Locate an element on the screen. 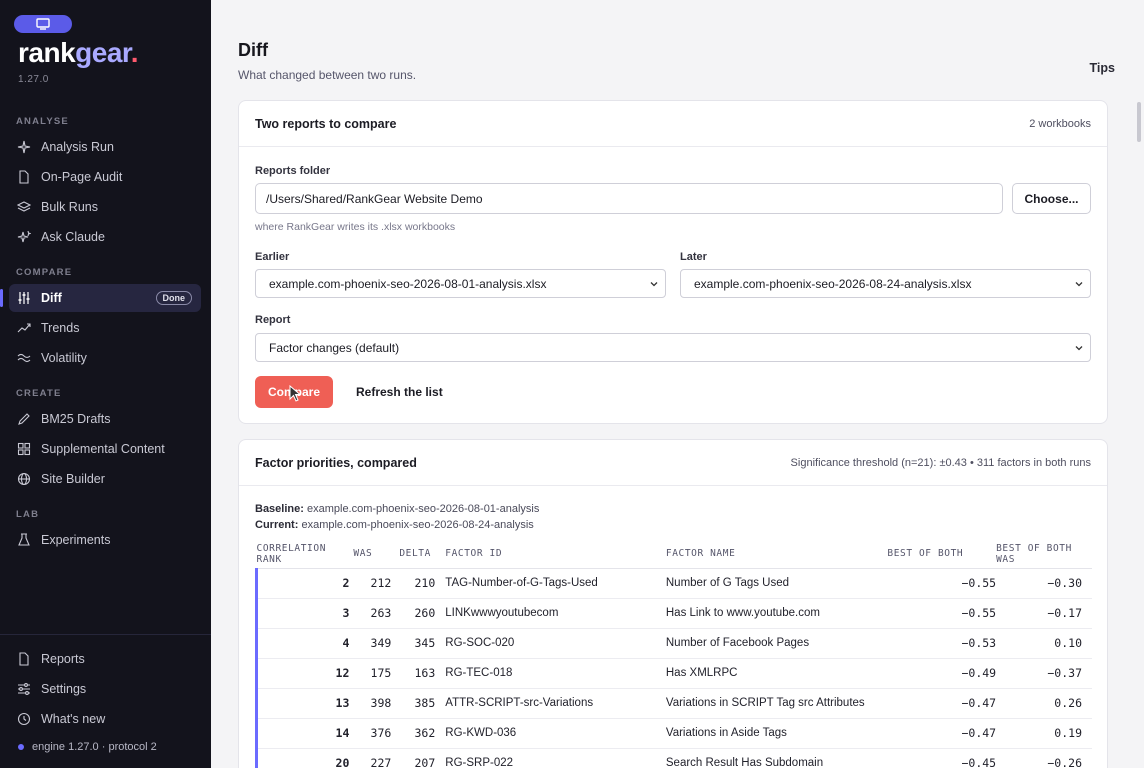  table-cell: 14 is located at coordinates (304, 733).